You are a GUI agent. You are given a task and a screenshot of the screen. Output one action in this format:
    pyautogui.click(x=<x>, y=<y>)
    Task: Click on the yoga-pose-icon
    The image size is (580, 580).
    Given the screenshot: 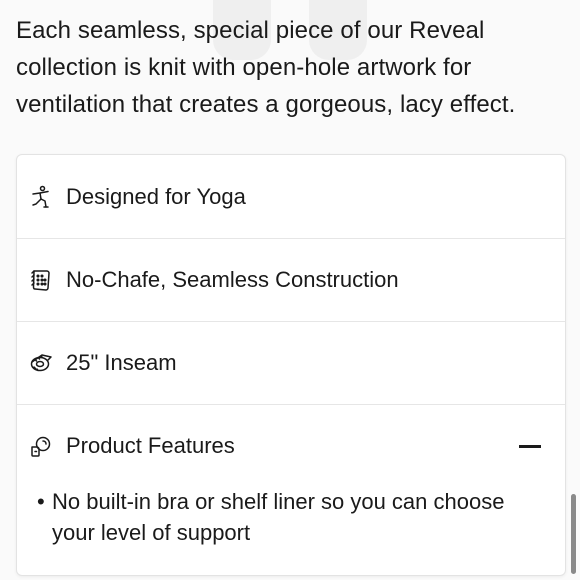 What is the action you would take?
    pyautogui.click(x=41, y=197)
    